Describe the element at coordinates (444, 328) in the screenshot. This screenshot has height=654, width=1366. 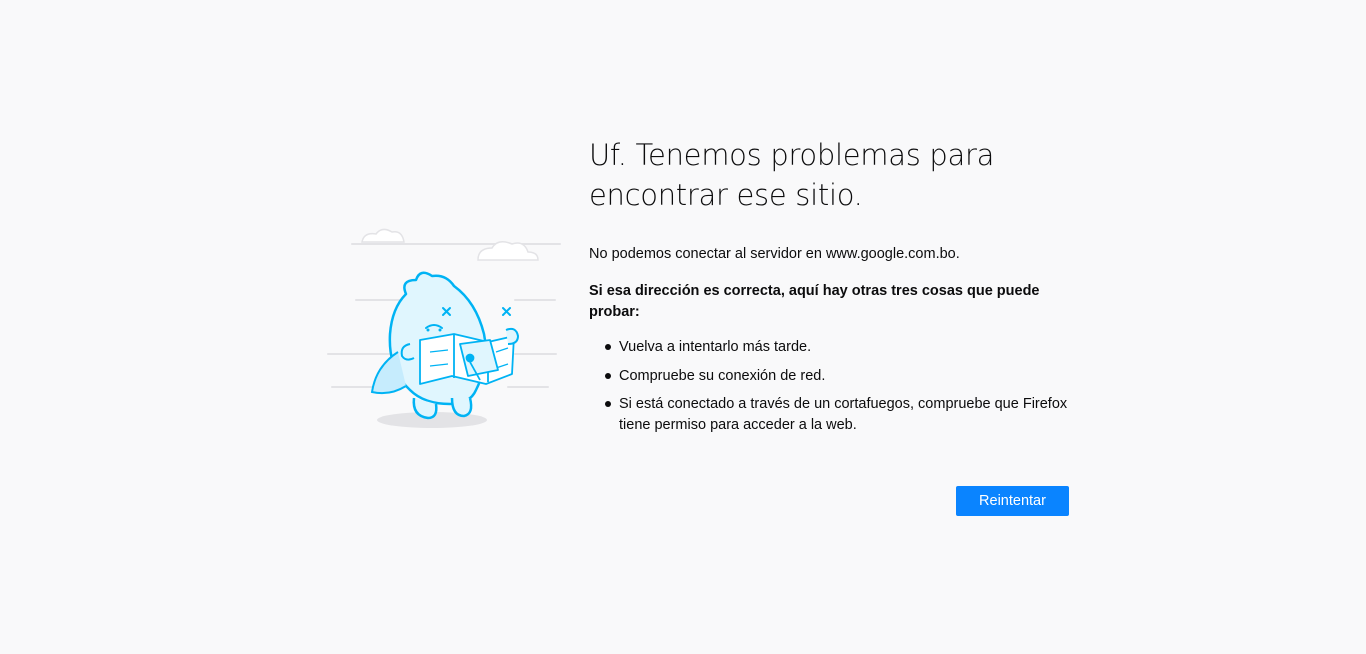
I see `confused-monster-with-map-icon` at that location.